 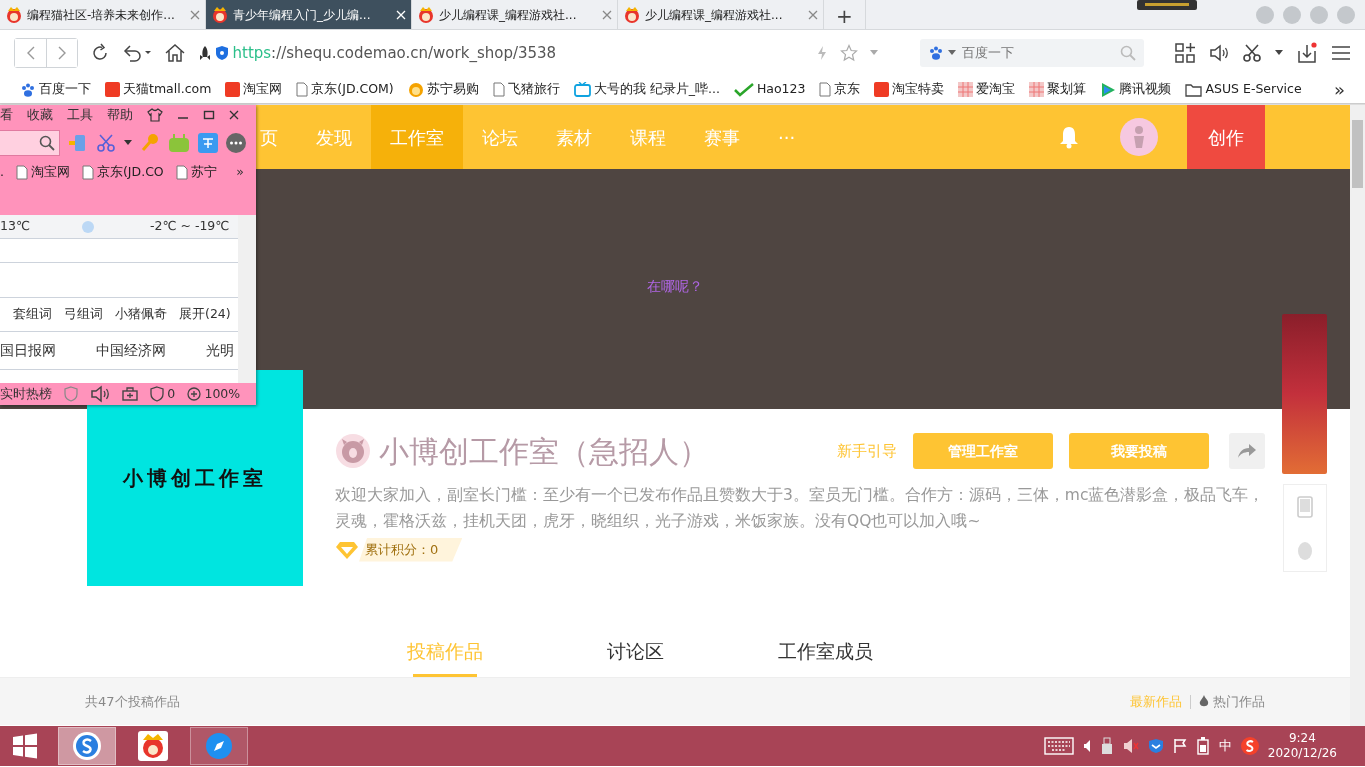 I want to click on banner-text: 在哪呢？, so click(x=675, y=286).